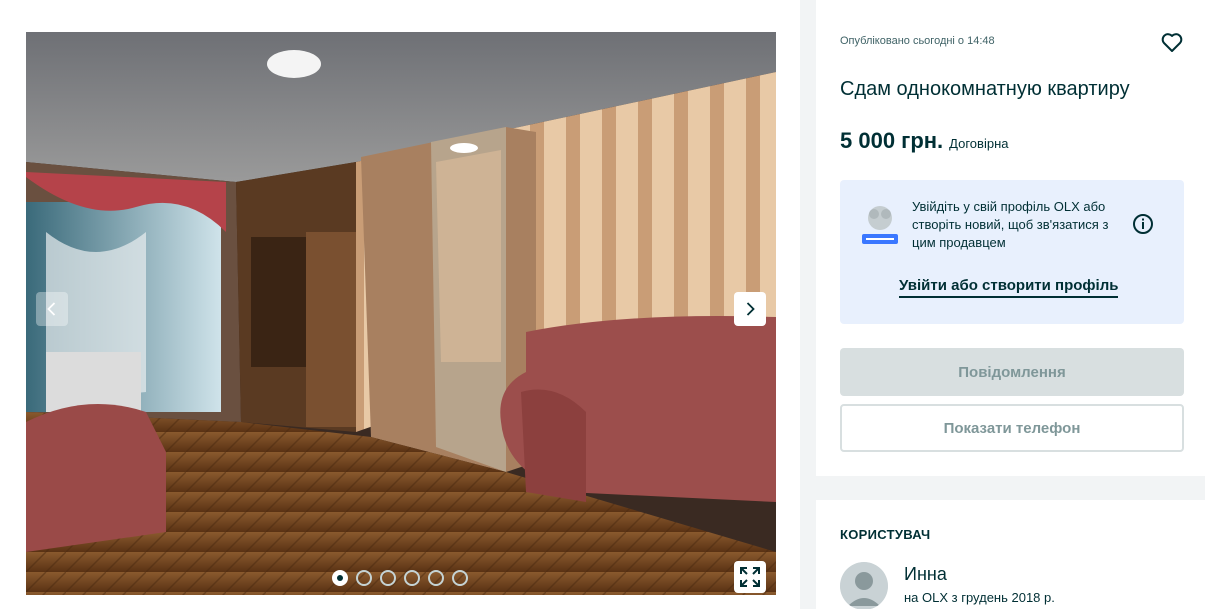  Describe the element at coordinates (1012, 372) in the screenshot. I see `message-button: Повідомлення` at that location.